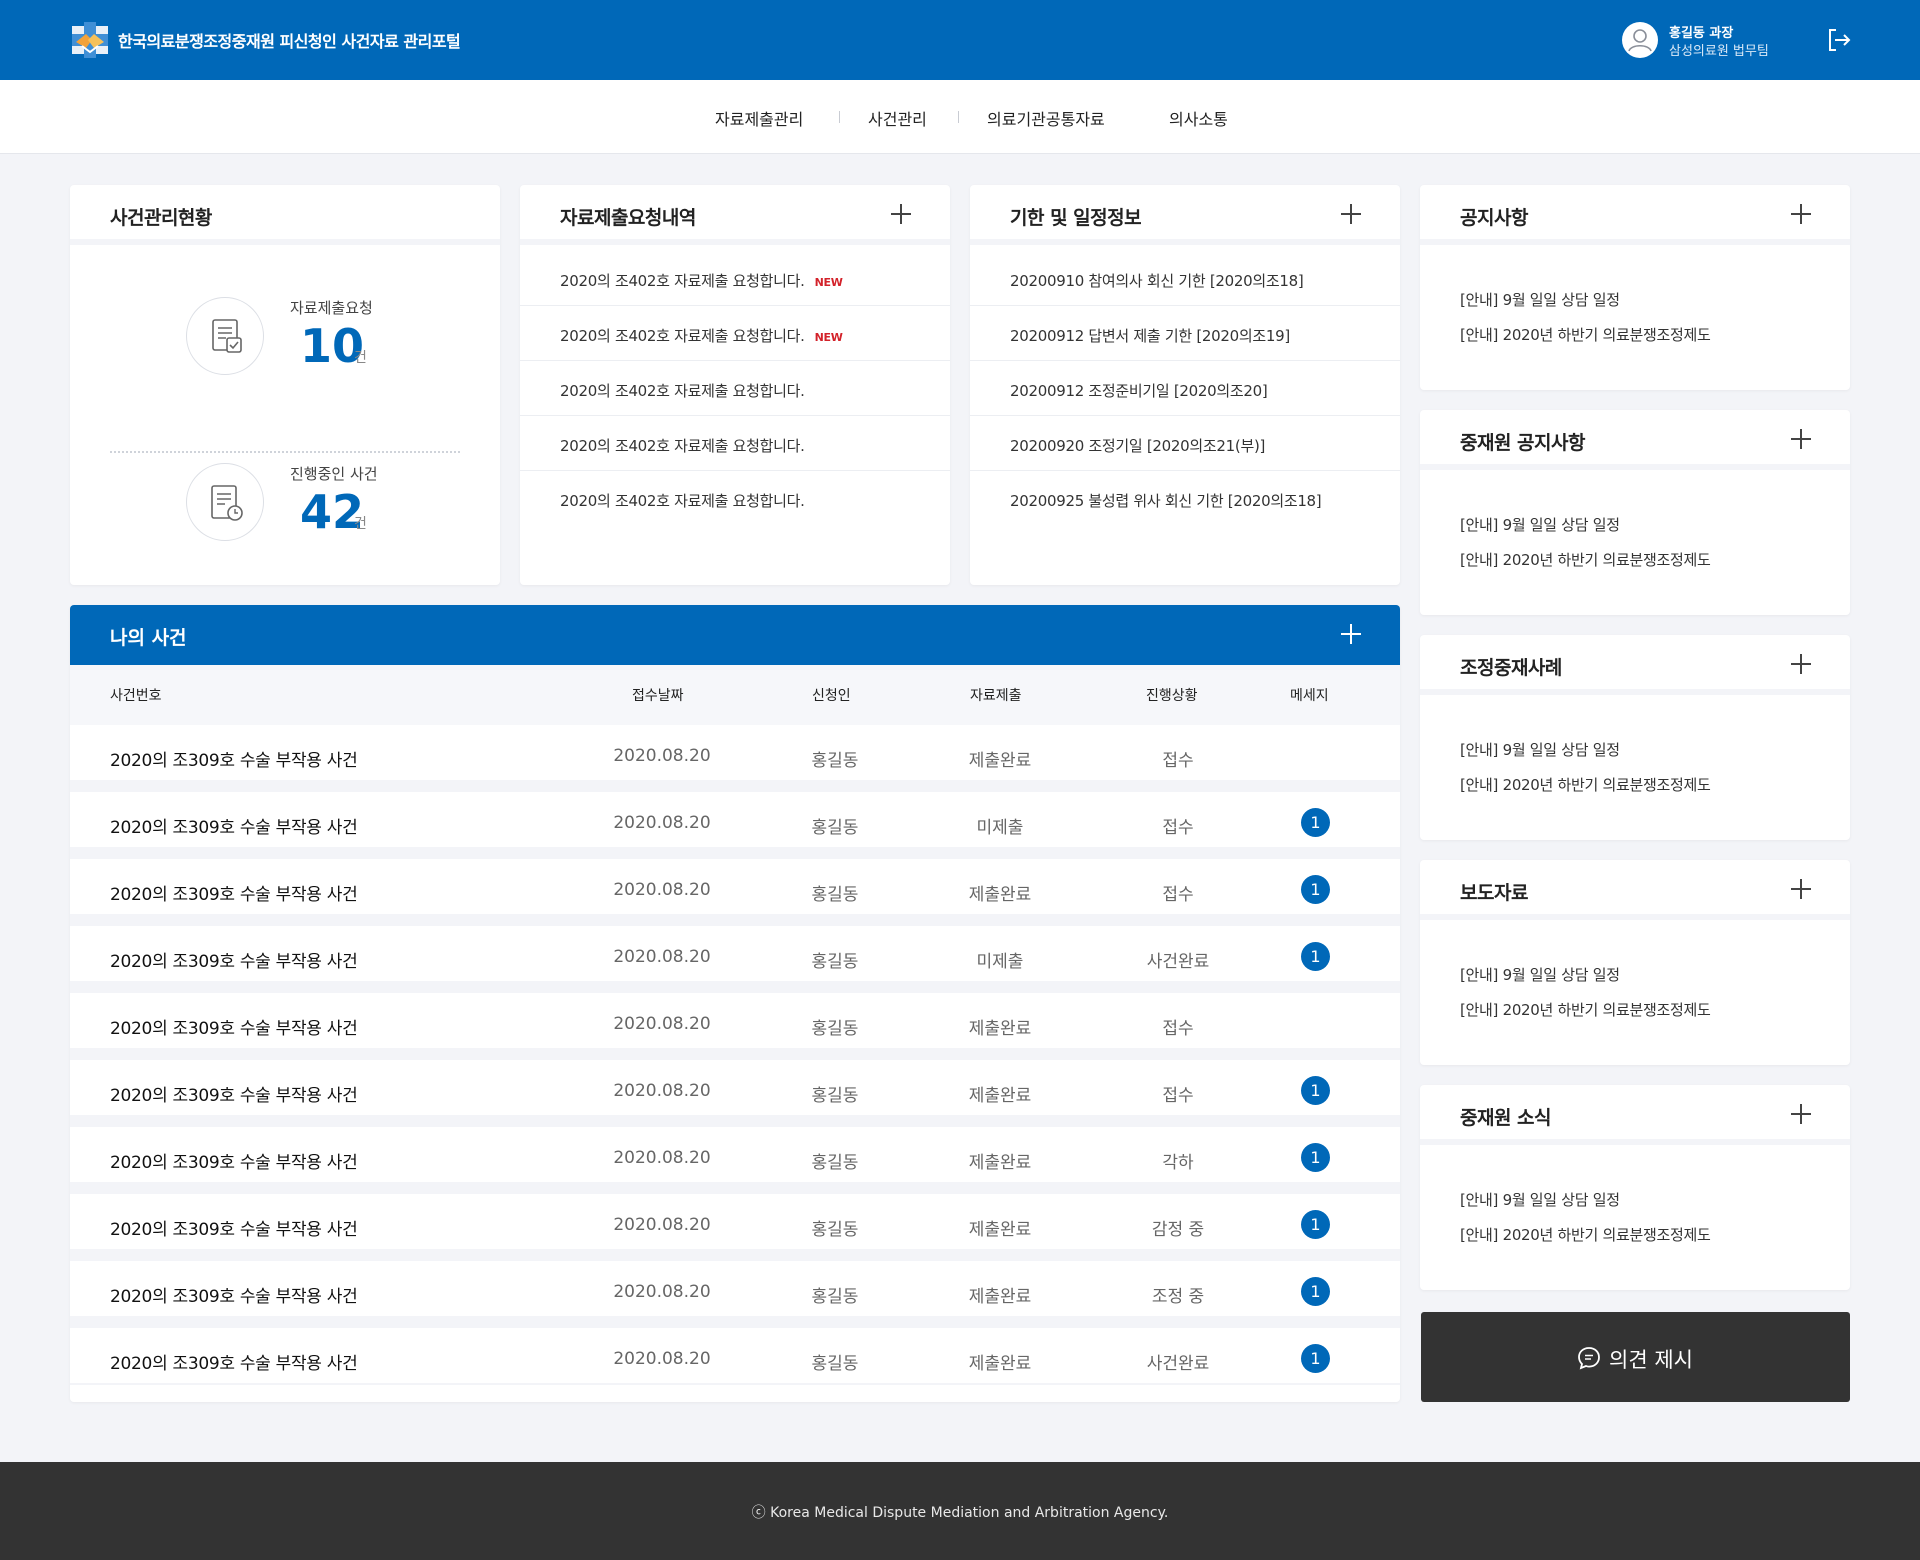 This screenshot has width=1920, height=1560. I want to click on card-header: 기한 및 일정정보, so click(1185, 215).